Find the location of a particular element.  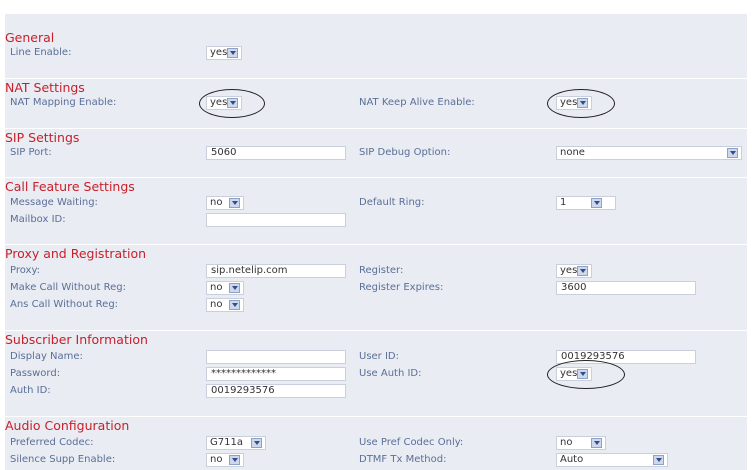

sip-port-input: 5060 is located at coordinates (276, 153).